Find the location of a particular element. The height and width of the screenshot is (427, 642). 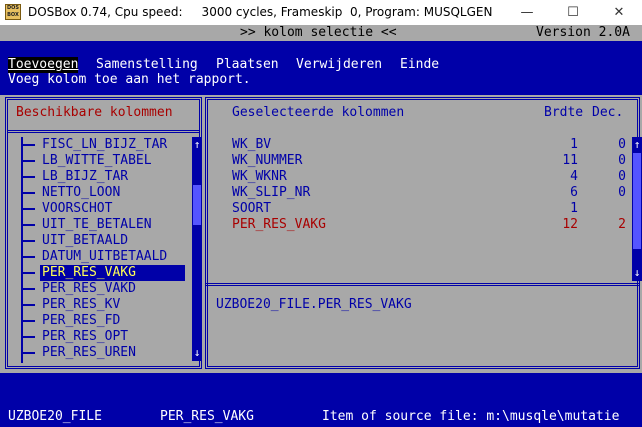

version-label: Version 2.0A is located at coordinates (583, 32).